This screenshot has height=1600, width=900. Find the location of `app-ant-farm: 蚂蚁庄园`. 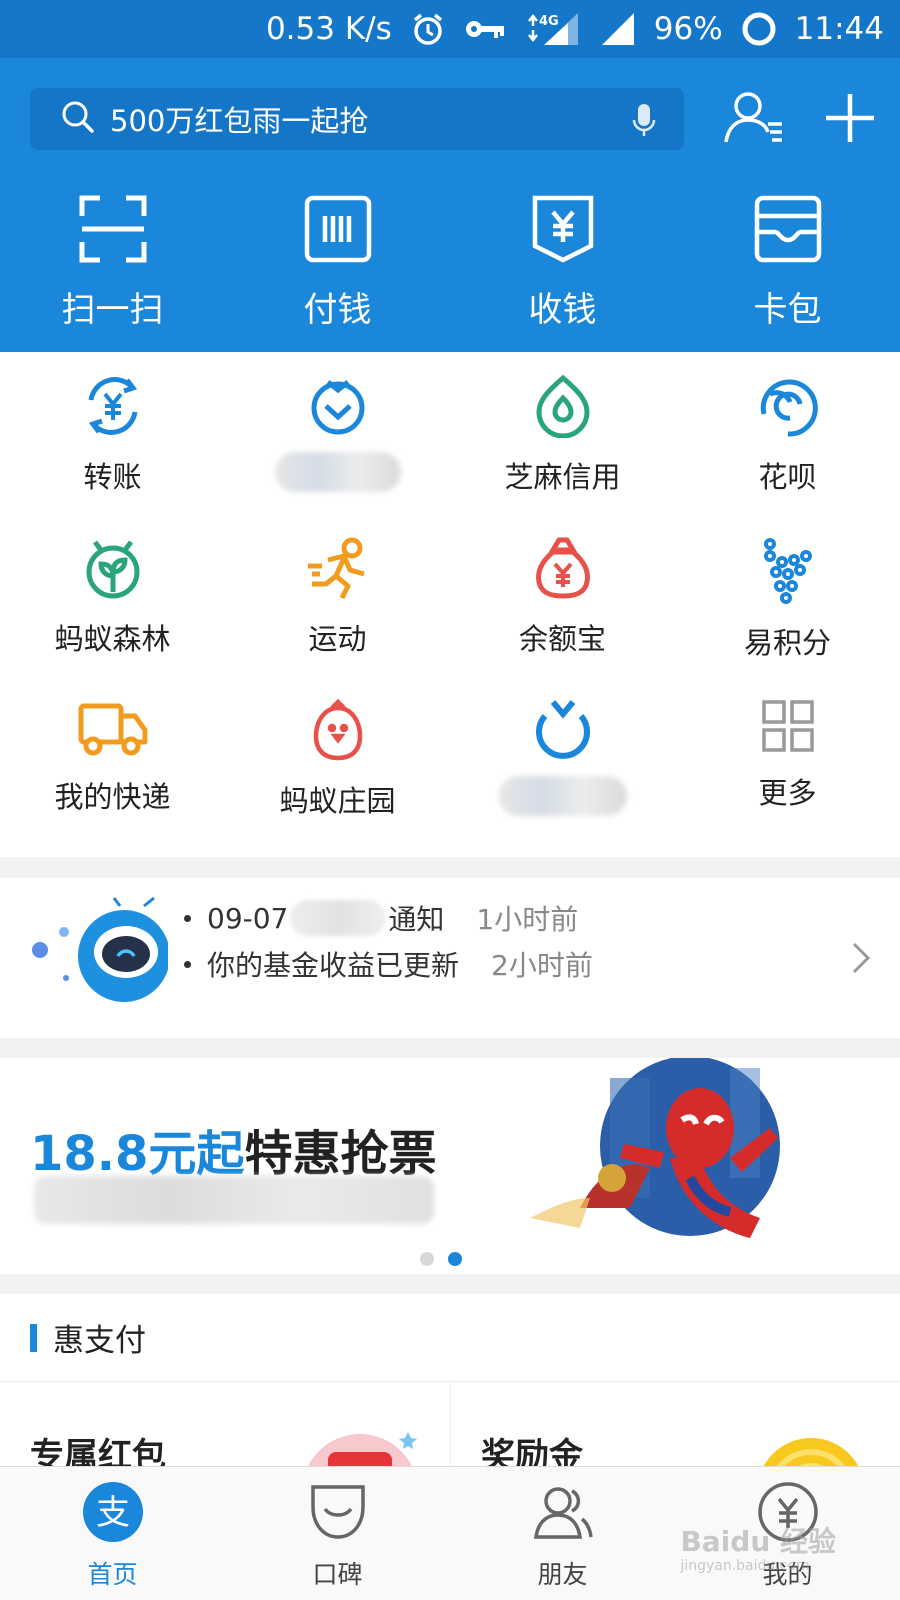

app-ant-farm: 蚂蚁庄园 is located at coordinates (337, 758).